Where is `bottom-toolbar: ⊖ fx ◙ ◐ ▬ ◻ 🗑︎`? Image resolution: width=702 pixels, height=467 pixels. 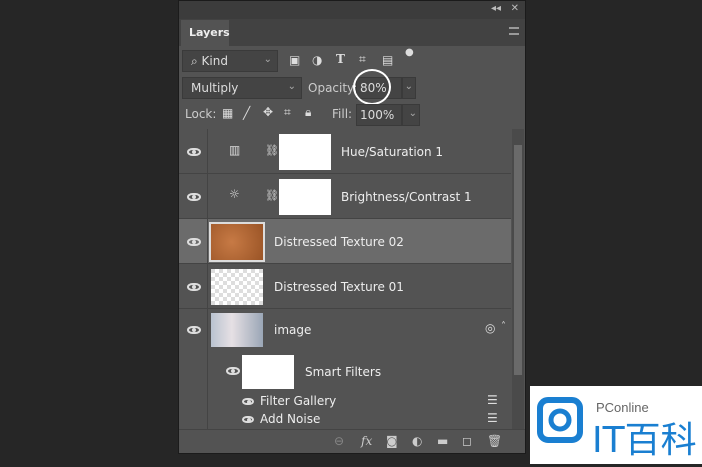
bottom-toolbar: ⊖ fx ◙ ◐ ▬ ◻ 🗑︎ is located at coordinates (352, 441).